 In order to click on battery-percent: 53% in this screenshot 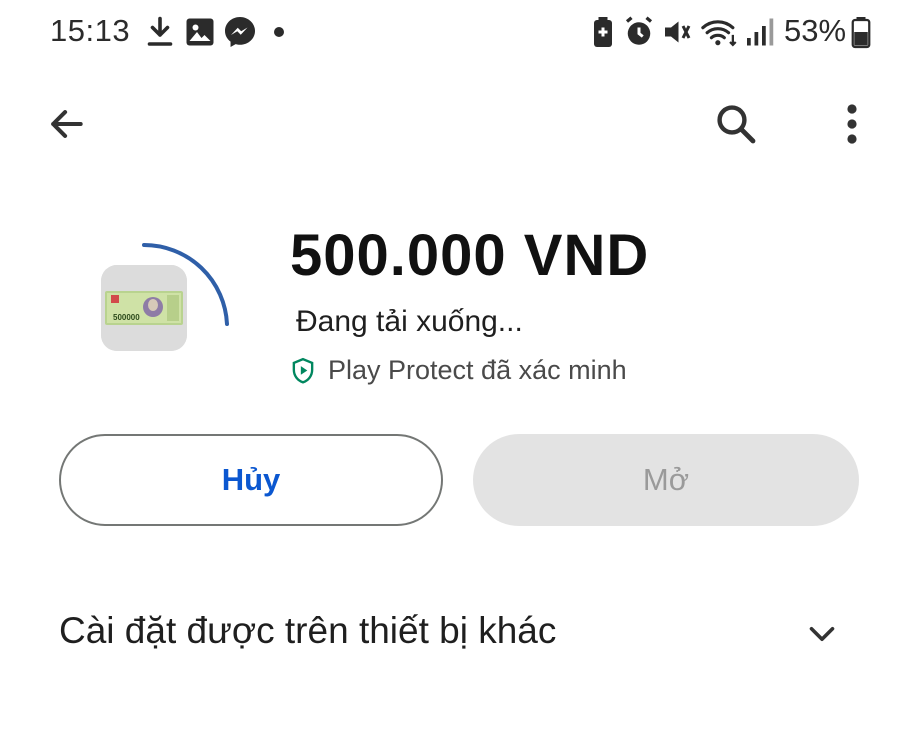, I will do `click(815, 30)`.